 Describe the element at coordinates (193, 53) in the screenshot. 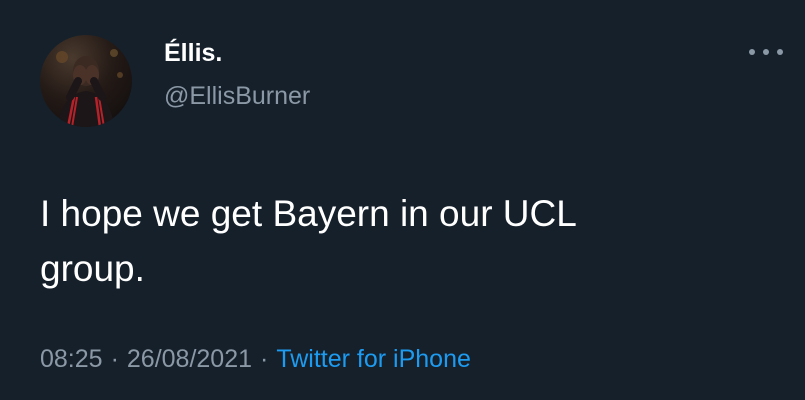

I see `author-display-name: Éllis.` at that location.